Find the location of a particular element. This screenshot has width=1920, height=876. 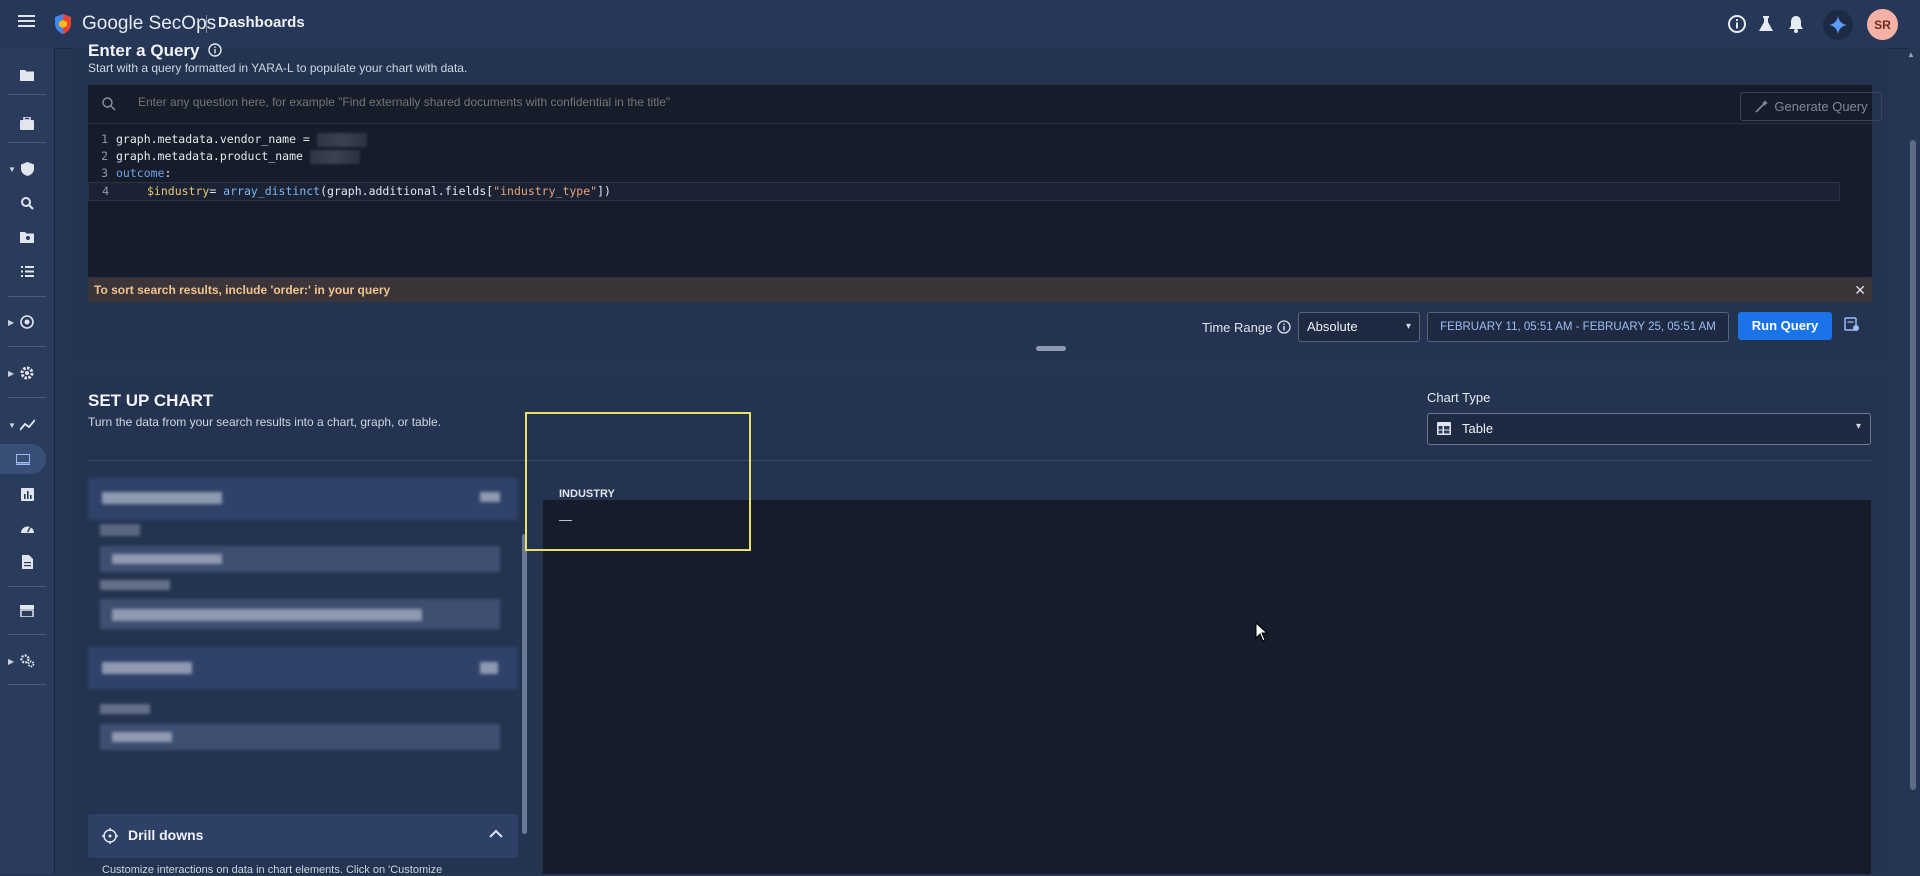

generate-query-label: Generate Query is located at coordinates (1821, 106).